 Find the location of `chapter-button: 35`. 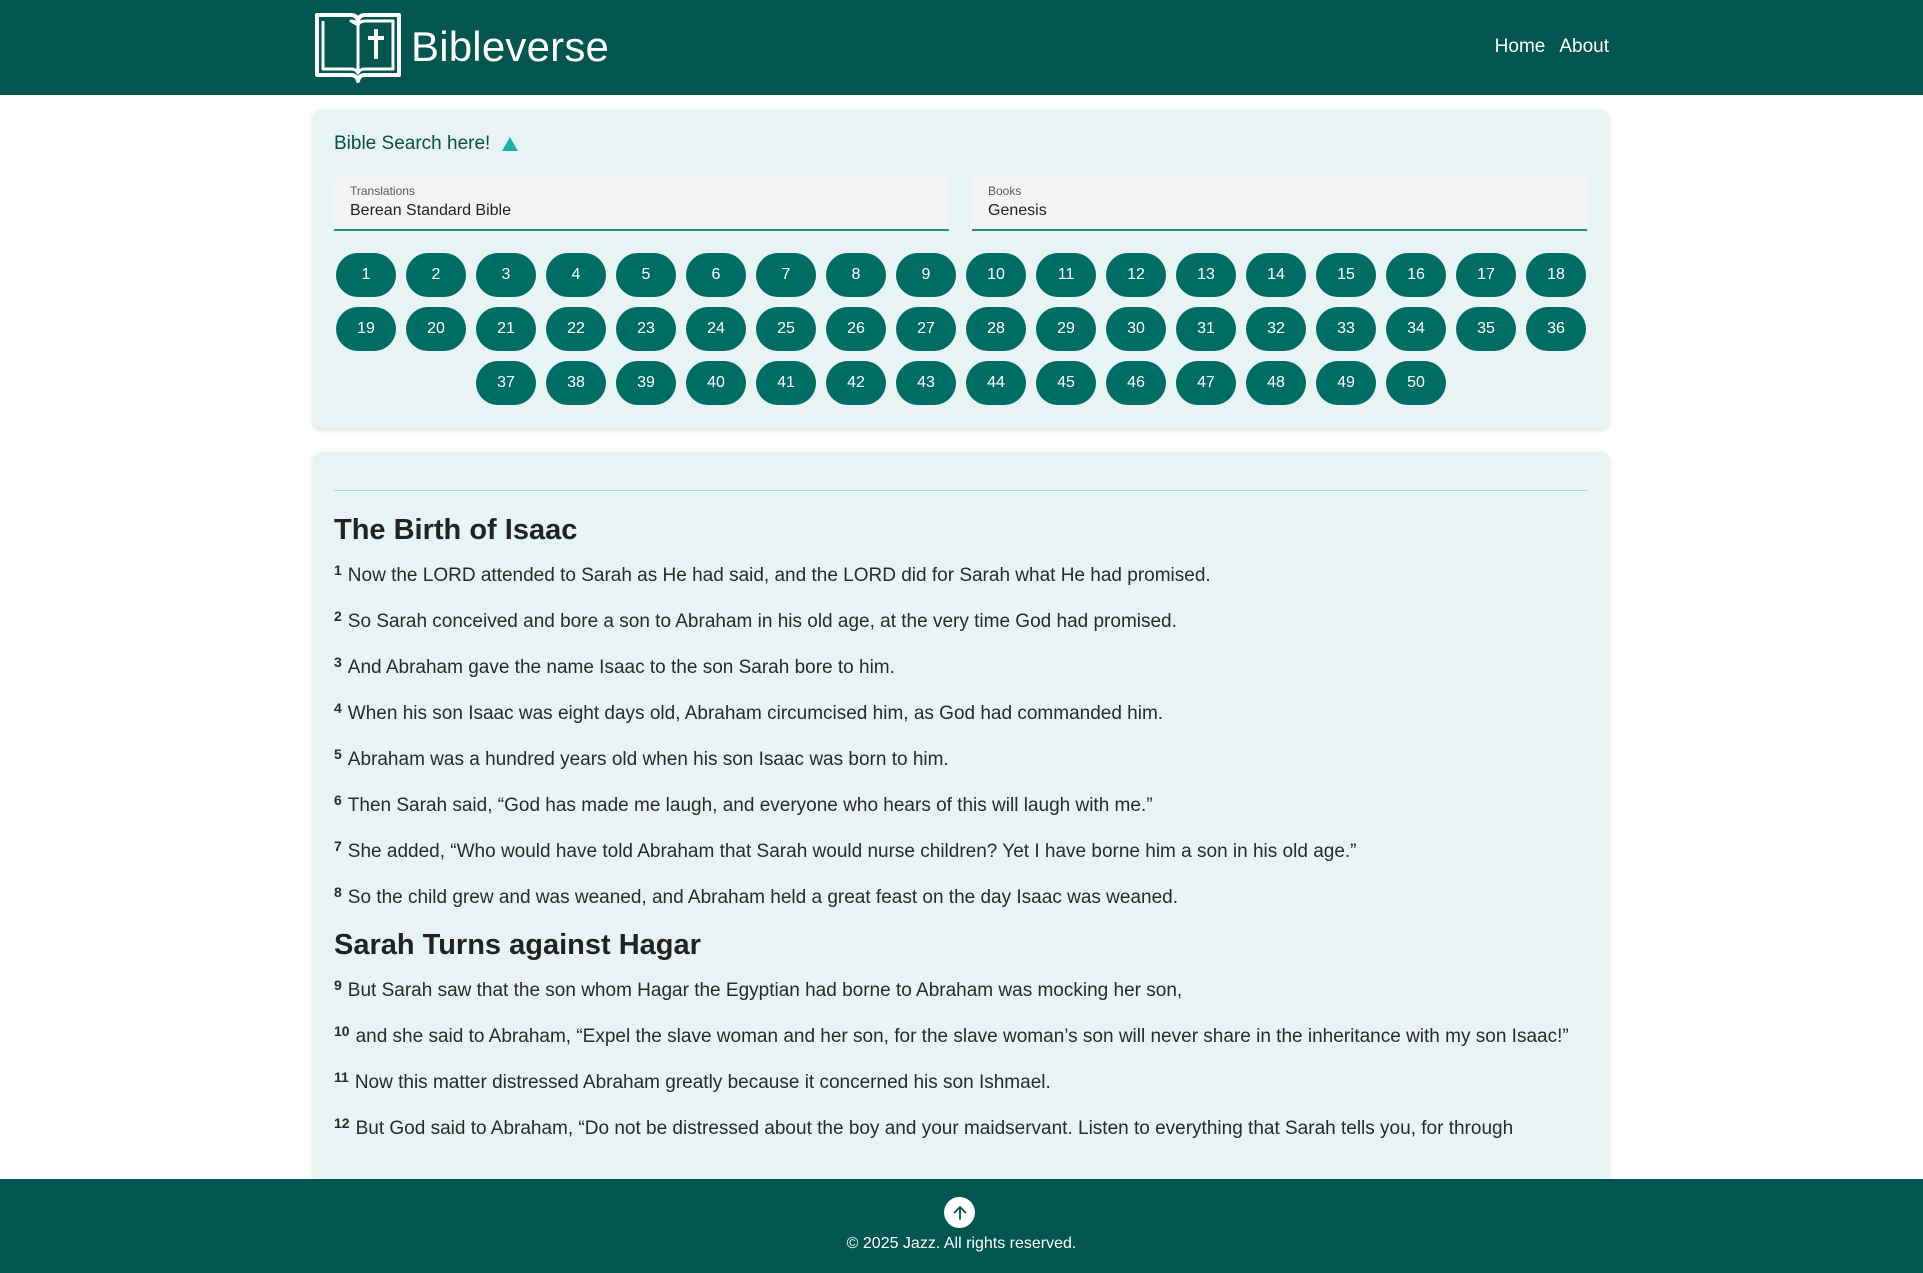

chapter-button: 35 is located at coordinates (1486, 329).